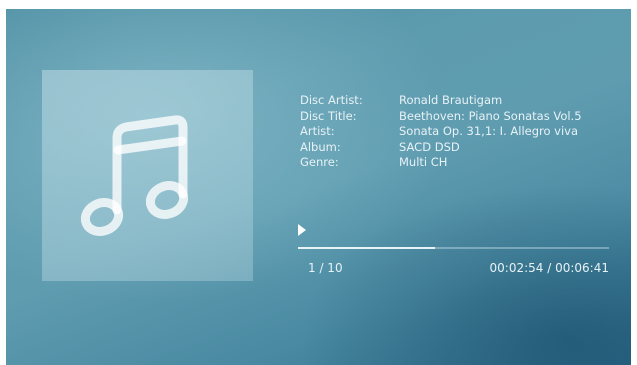  Describe the element at coordinates (453, 248) in the screenshot. I see `progress-bar` at that location.